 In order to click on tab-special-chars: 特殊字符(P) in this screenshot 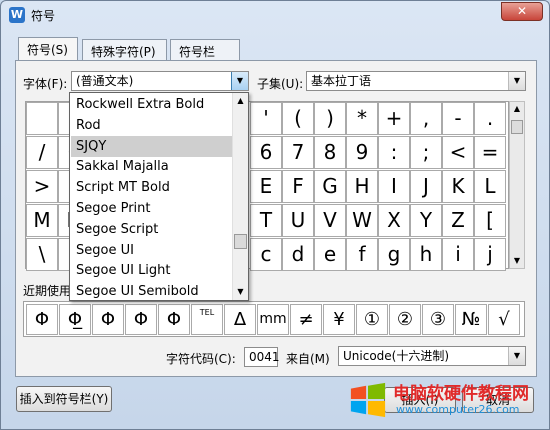, I will do `click(124, 50)`.